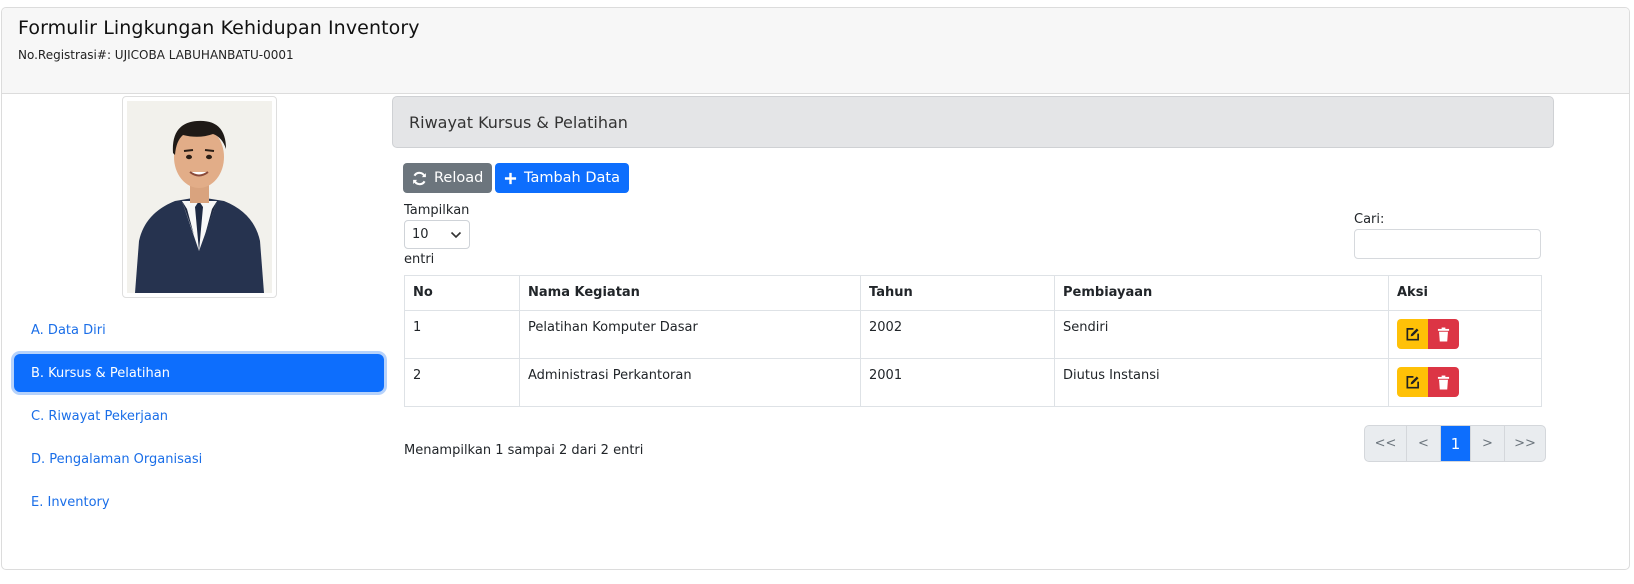  Describe the element at coordinates (456, 234) in the screenshot. I see `chevron-down-icon` at that location.